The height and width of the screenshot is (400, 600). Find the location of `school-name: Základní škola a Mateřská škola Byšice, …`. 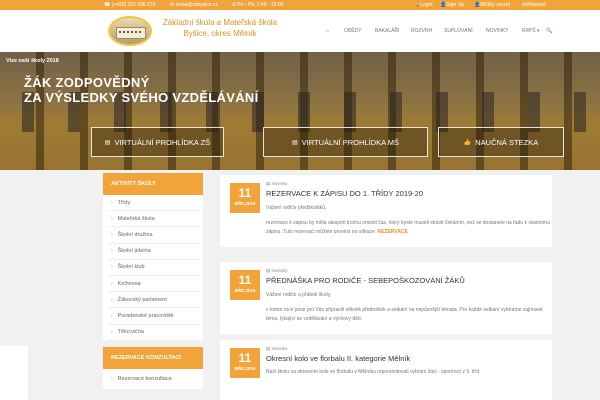

school-name: Základní škola a Mateřská škola Byšice, … is located at coordinates (220, 28).